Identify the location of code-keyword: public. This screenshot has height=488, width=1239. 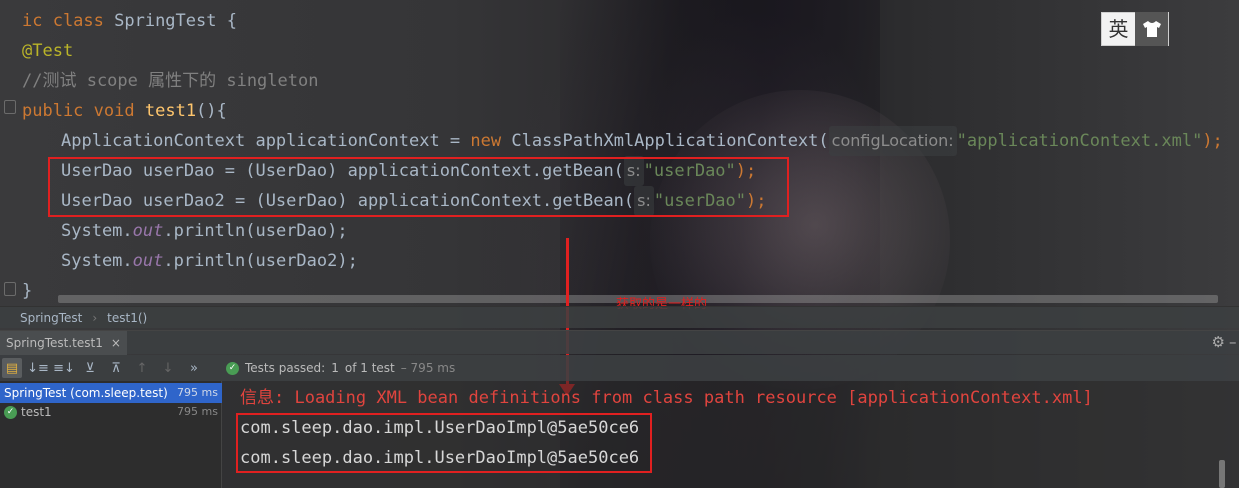
(53, 111).